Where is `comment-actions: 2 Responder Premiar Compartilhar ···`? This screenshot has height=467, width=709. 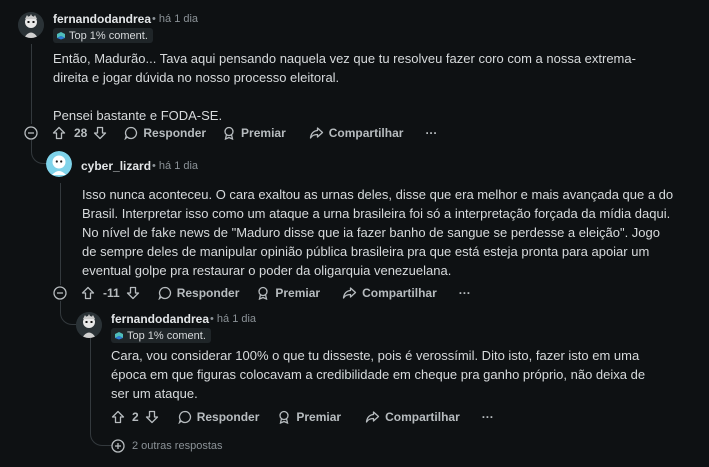
comment-actions: 2 Responder Premiar Compartilhar ··· is located at coordinates (302, 417).